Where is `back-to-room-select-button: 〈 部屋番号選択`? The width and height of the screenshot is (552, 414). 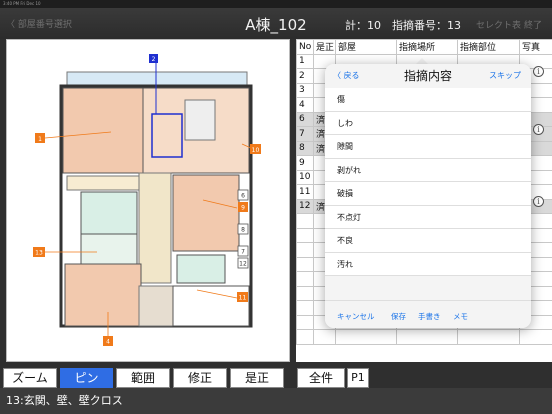 back-to-room-select-button: 〈 部屋番号選択 is located at coordinates (39, 23).